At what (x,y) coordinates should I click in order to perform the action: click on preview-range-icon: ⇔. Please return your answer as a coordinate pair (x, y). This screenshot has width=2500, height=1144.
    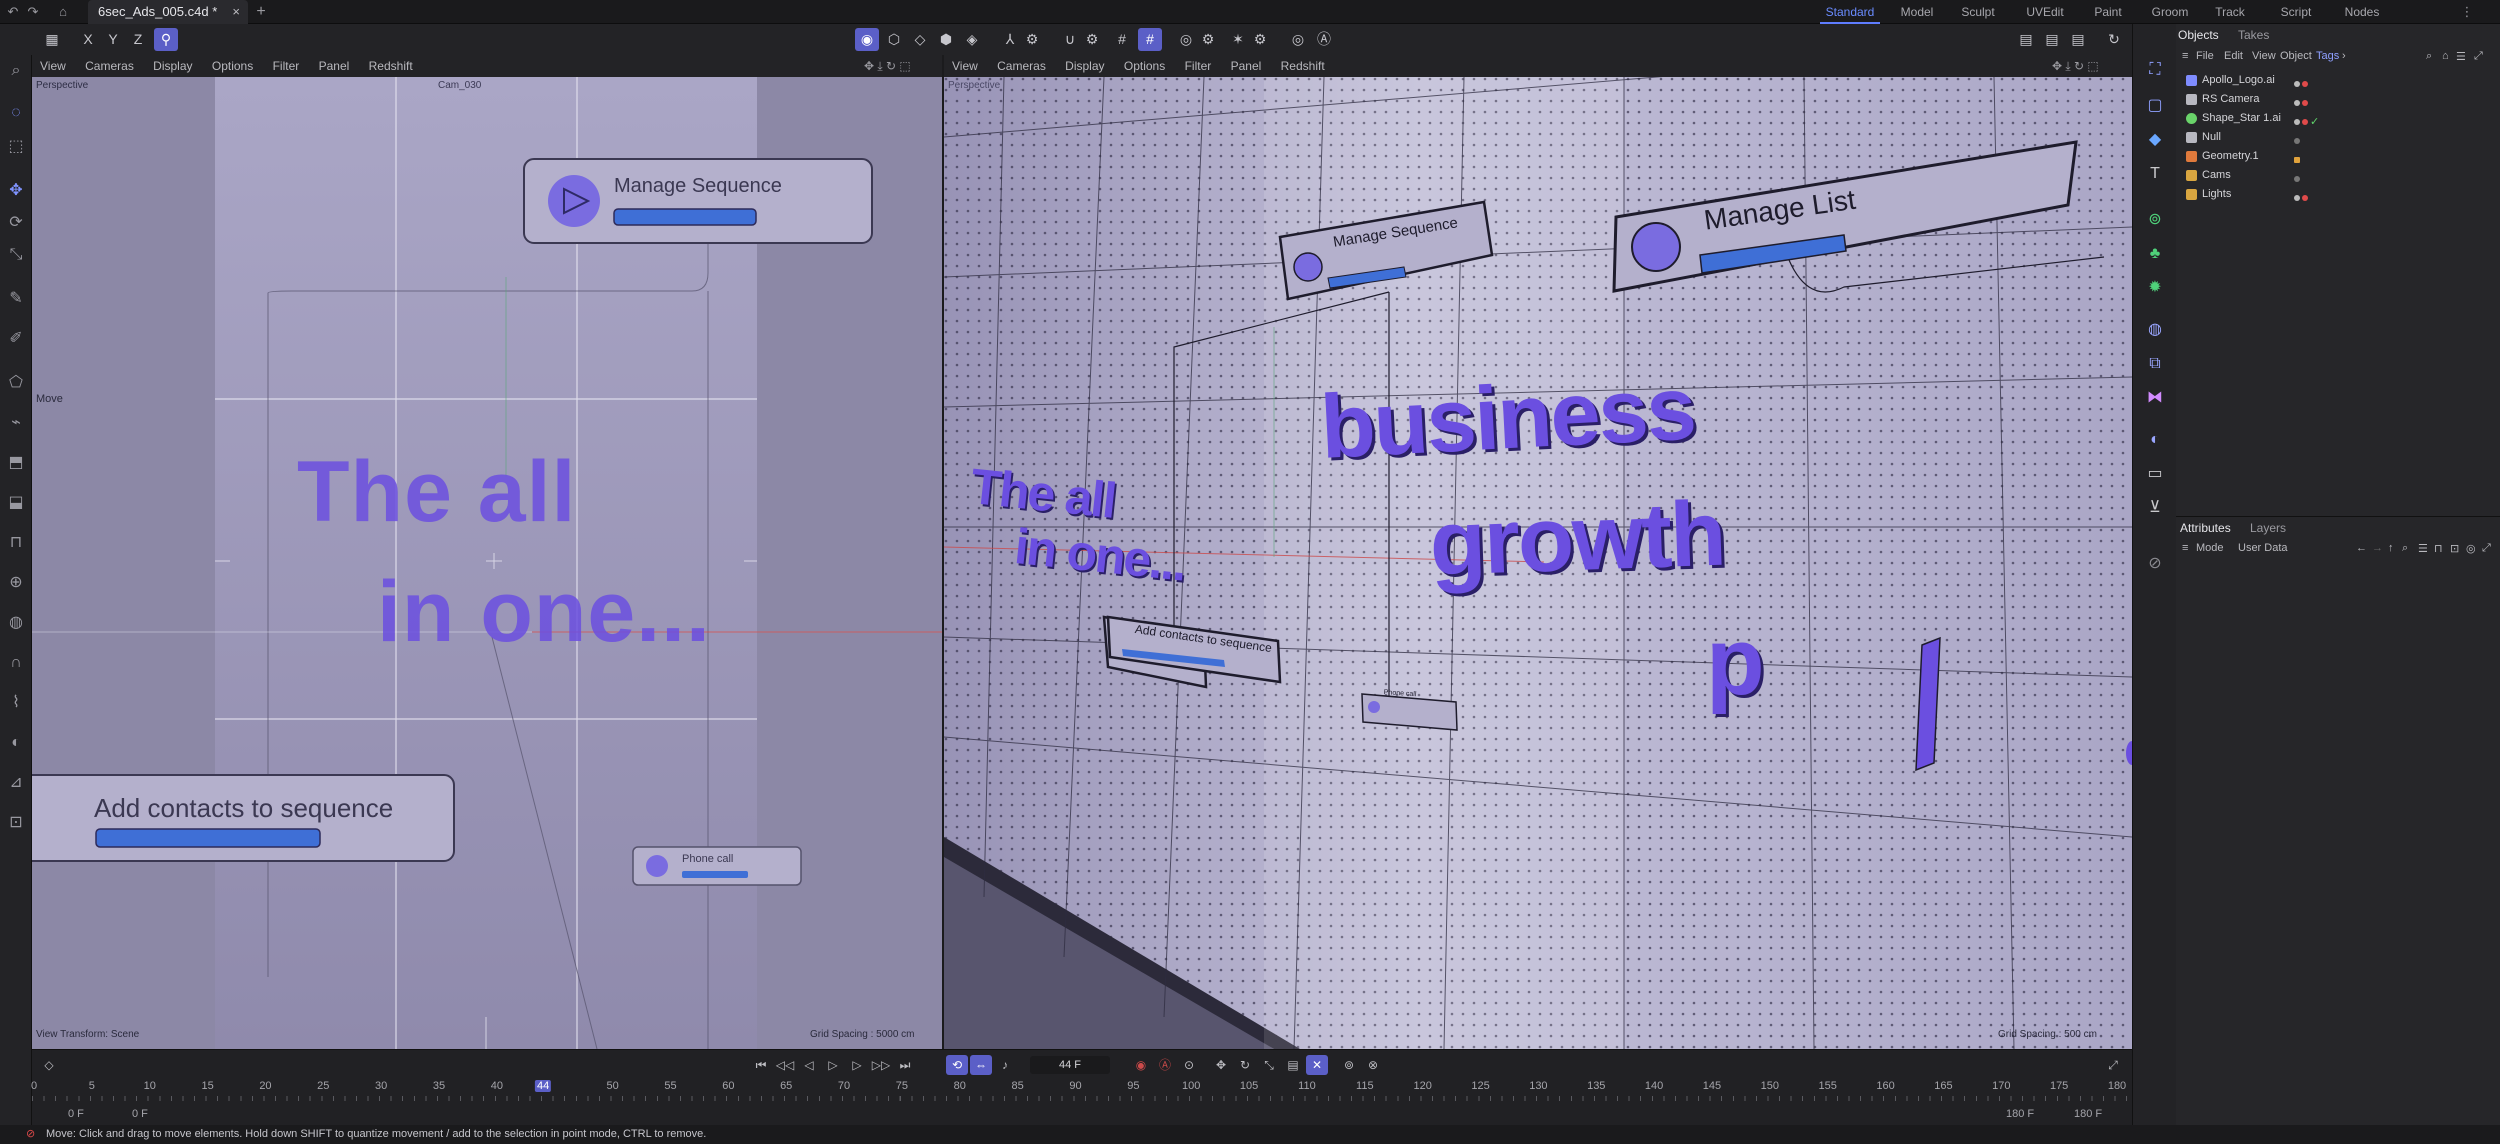
    Looking at the image, I should click on (981, 1065).